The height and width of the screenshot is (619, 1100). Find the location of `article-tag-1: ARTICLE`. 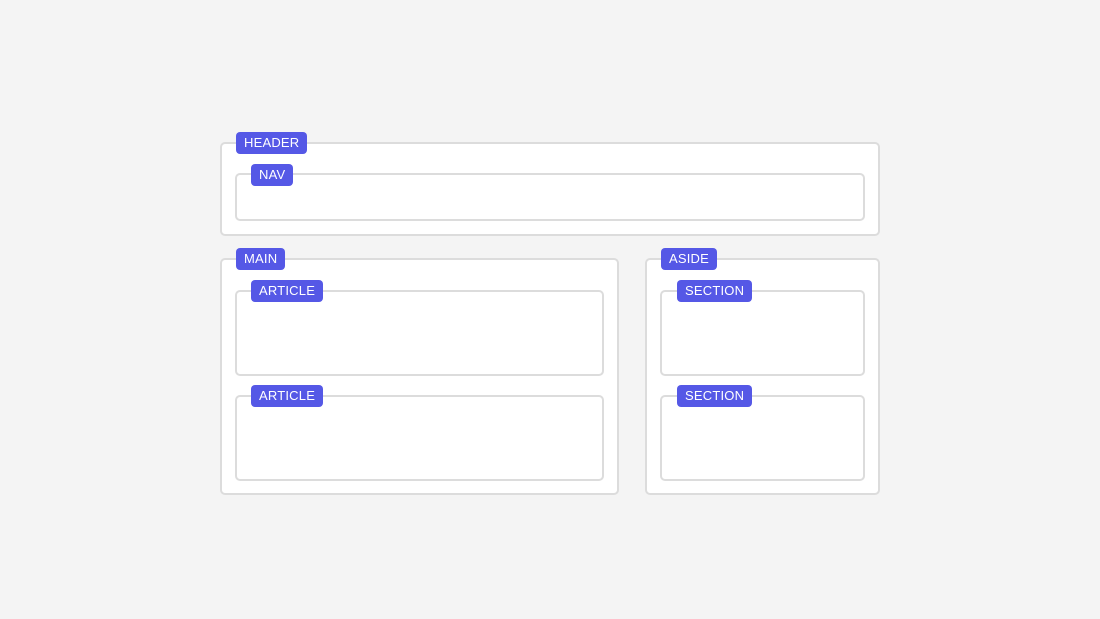

article-tag-1: ARTICLE is located at coordinates (287, 291).